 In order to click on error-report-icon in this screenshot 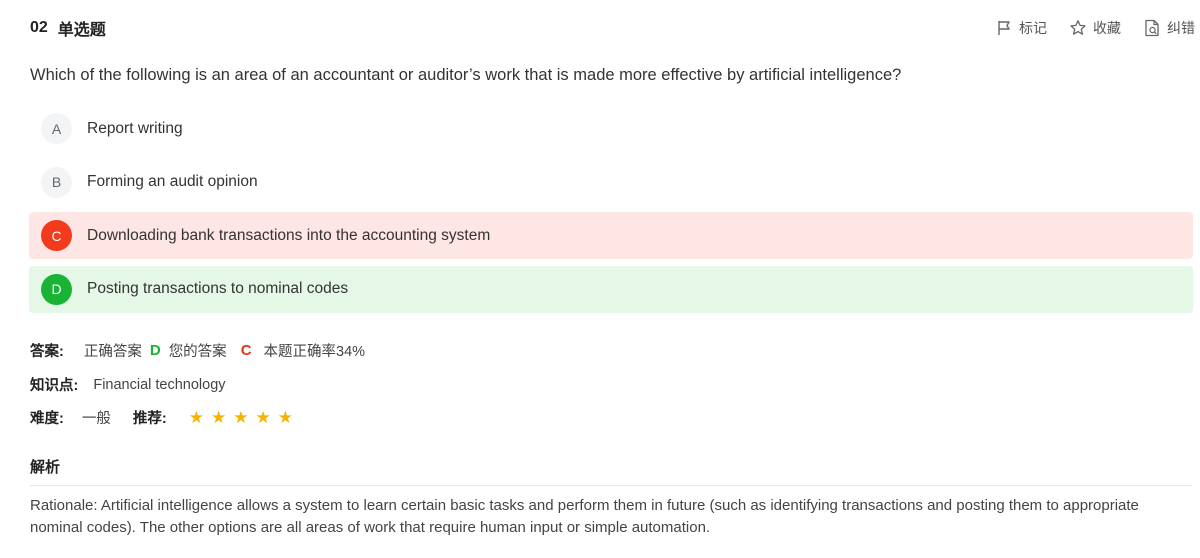, I will do `click(1152, 28)`.